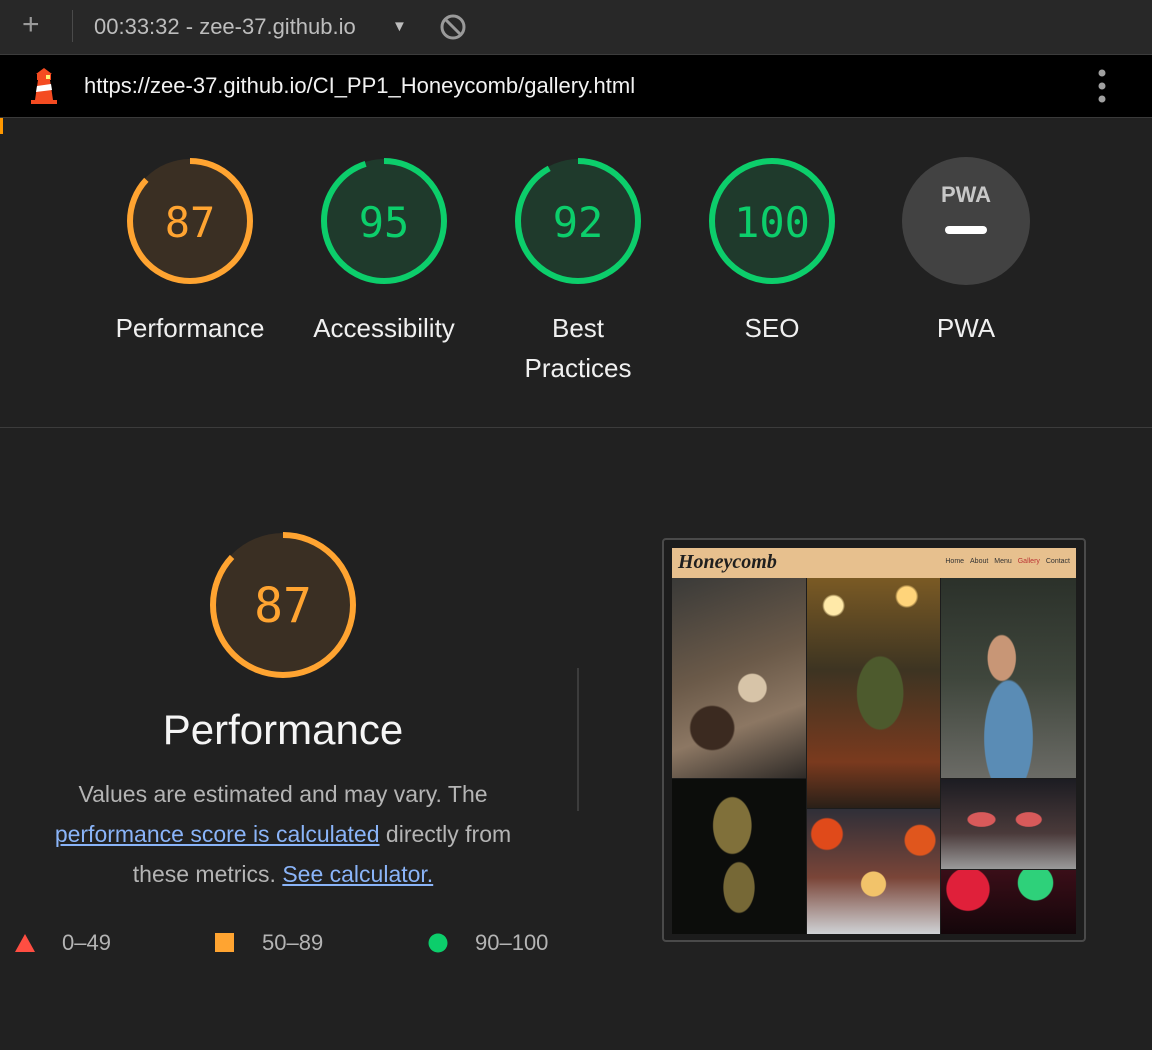 This screenshot has height=1050, width=1152. I want to click on gauge-performance: 87 Performance, so click(190, 252).